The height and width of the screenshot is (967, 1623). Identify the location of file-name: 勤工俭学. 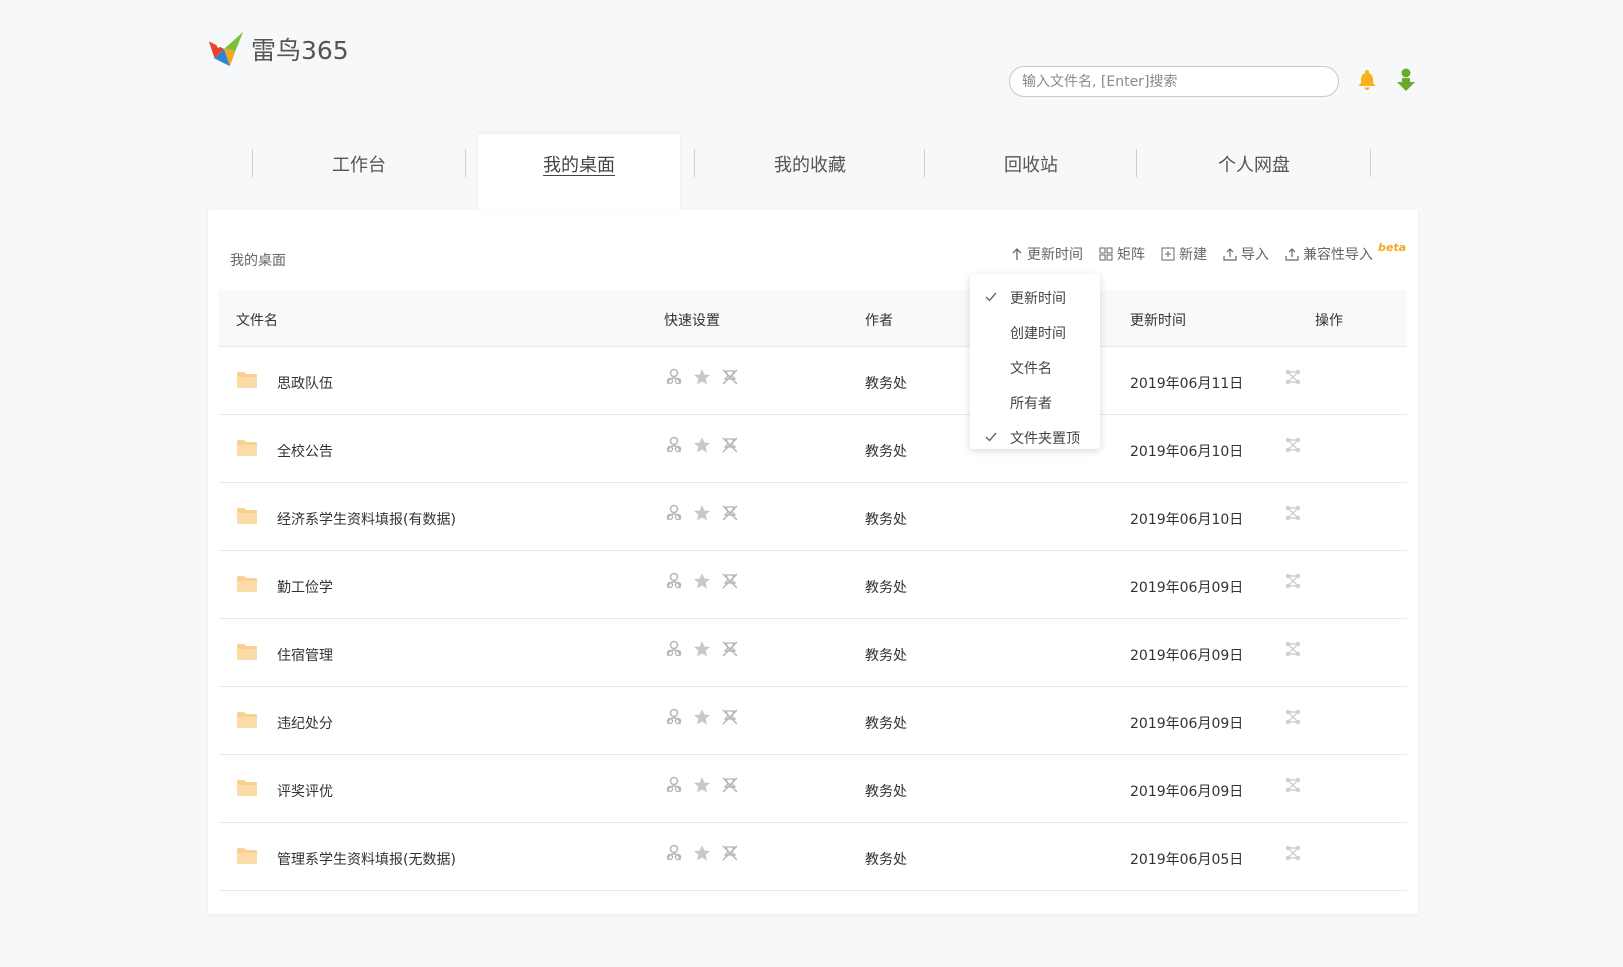
(305, 587).